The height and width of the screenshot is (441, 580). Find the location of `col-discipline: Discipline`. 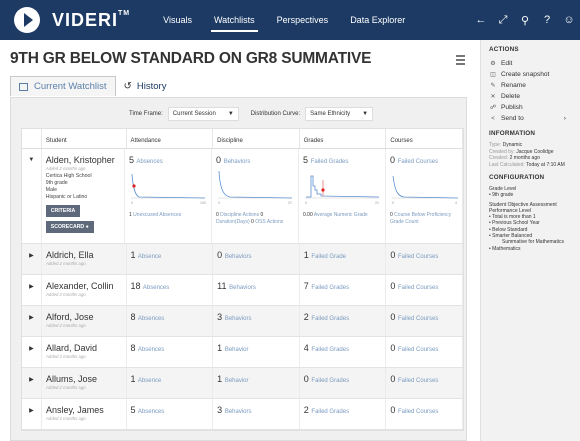

col-discipline: Discipline is located at coordinates (256, 138).